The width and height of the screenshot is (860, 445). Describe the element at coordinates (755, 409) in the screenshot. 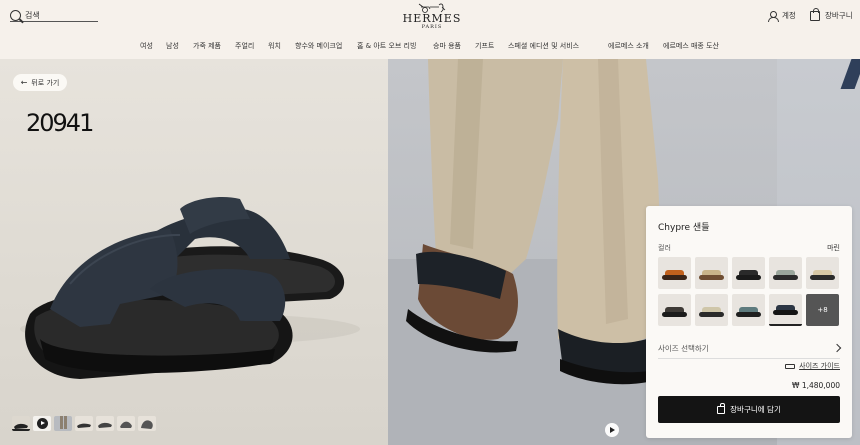

I see `add-to-cart-label: 장바구니에 담기` at that location.